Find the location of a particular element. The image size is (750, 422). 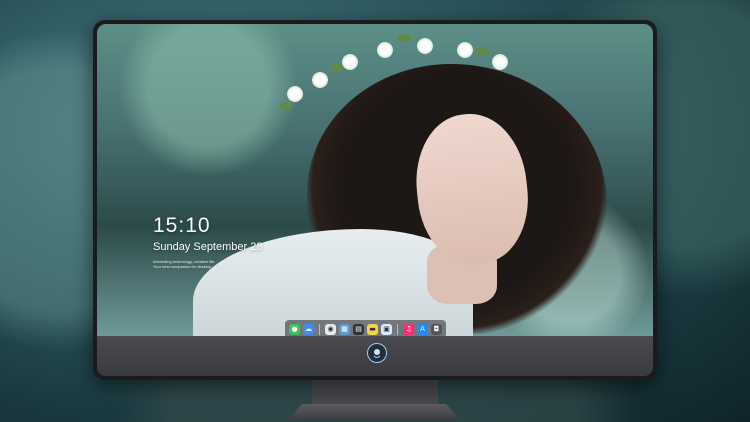

camera-icon: ◘ is located at coordinates (436, 329).